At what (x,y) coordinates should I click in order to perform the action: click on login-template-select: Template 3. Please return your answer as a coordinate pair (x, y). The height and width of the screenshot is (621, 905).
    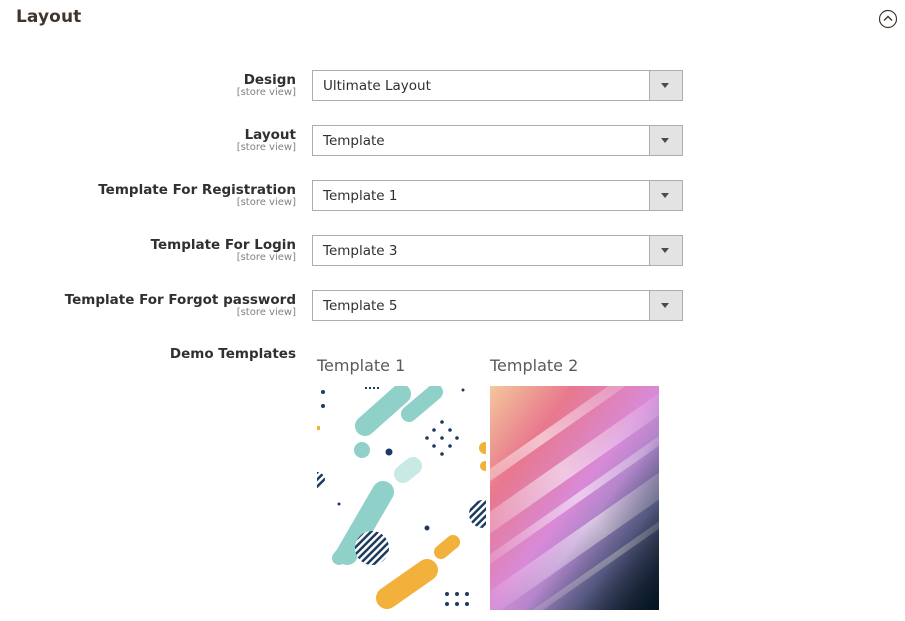
    Looking at the image, I should click on (497, 250).